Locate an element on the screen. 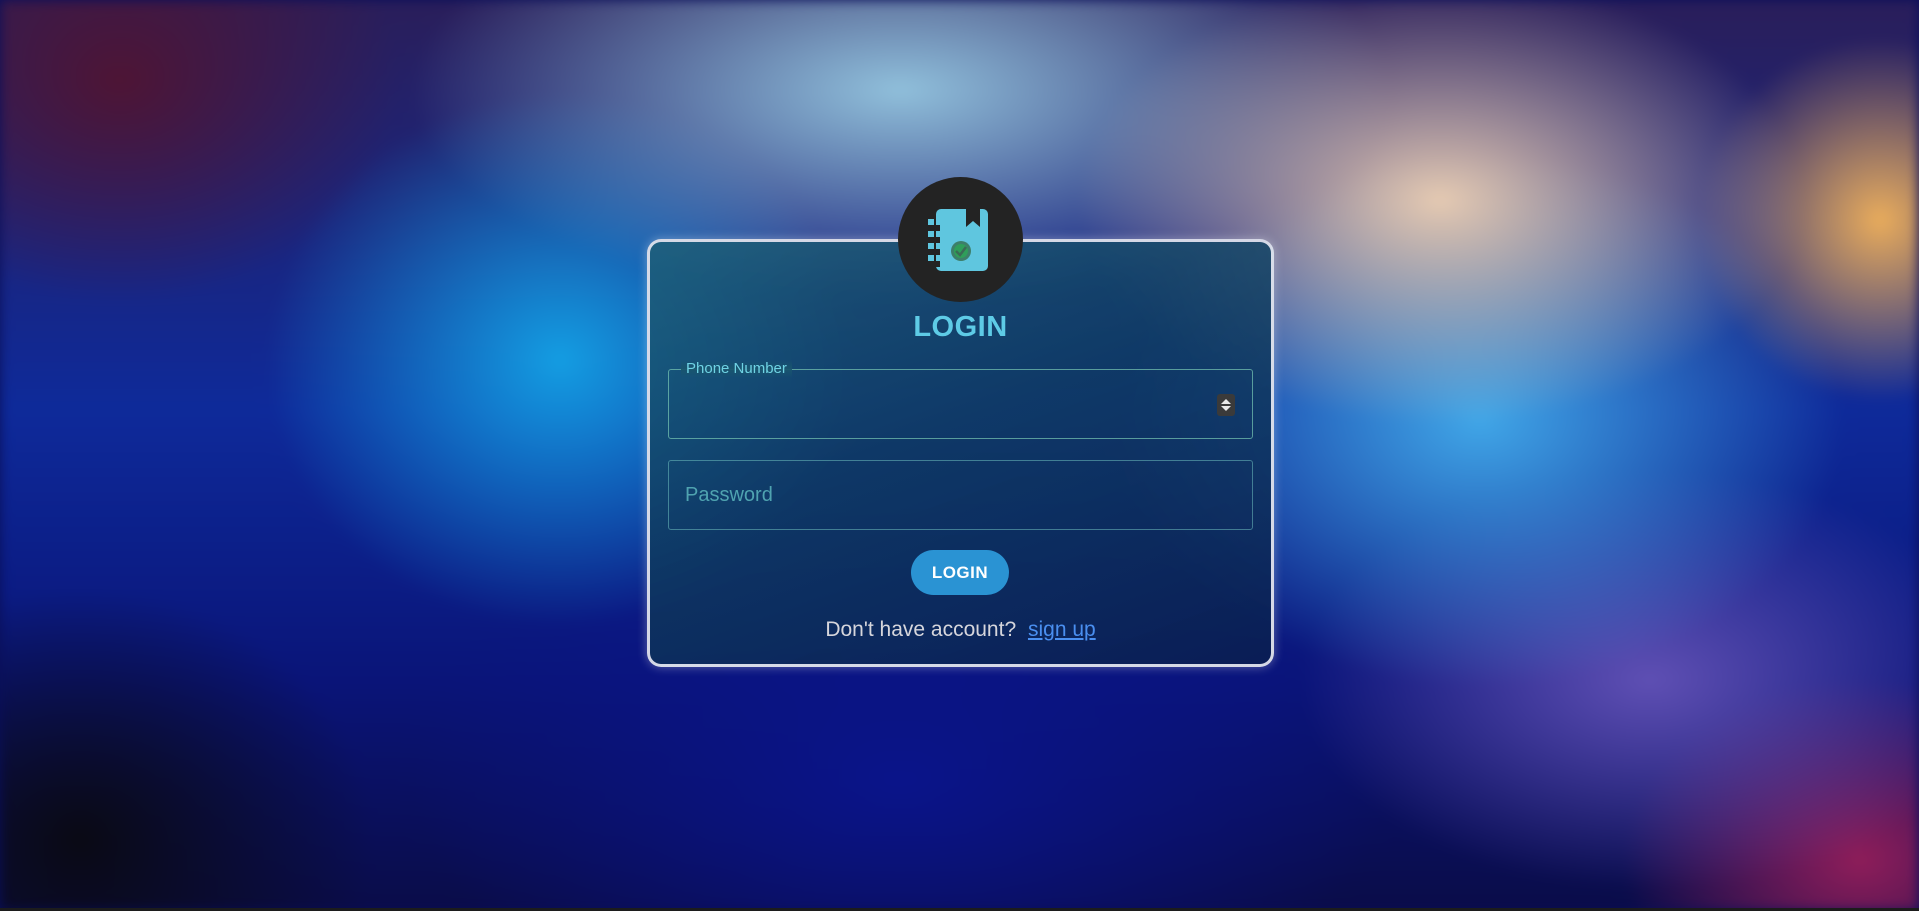 Image resolution: width=1919 pixels, height=911 pixels. logo is located at coordinates (960, 239).